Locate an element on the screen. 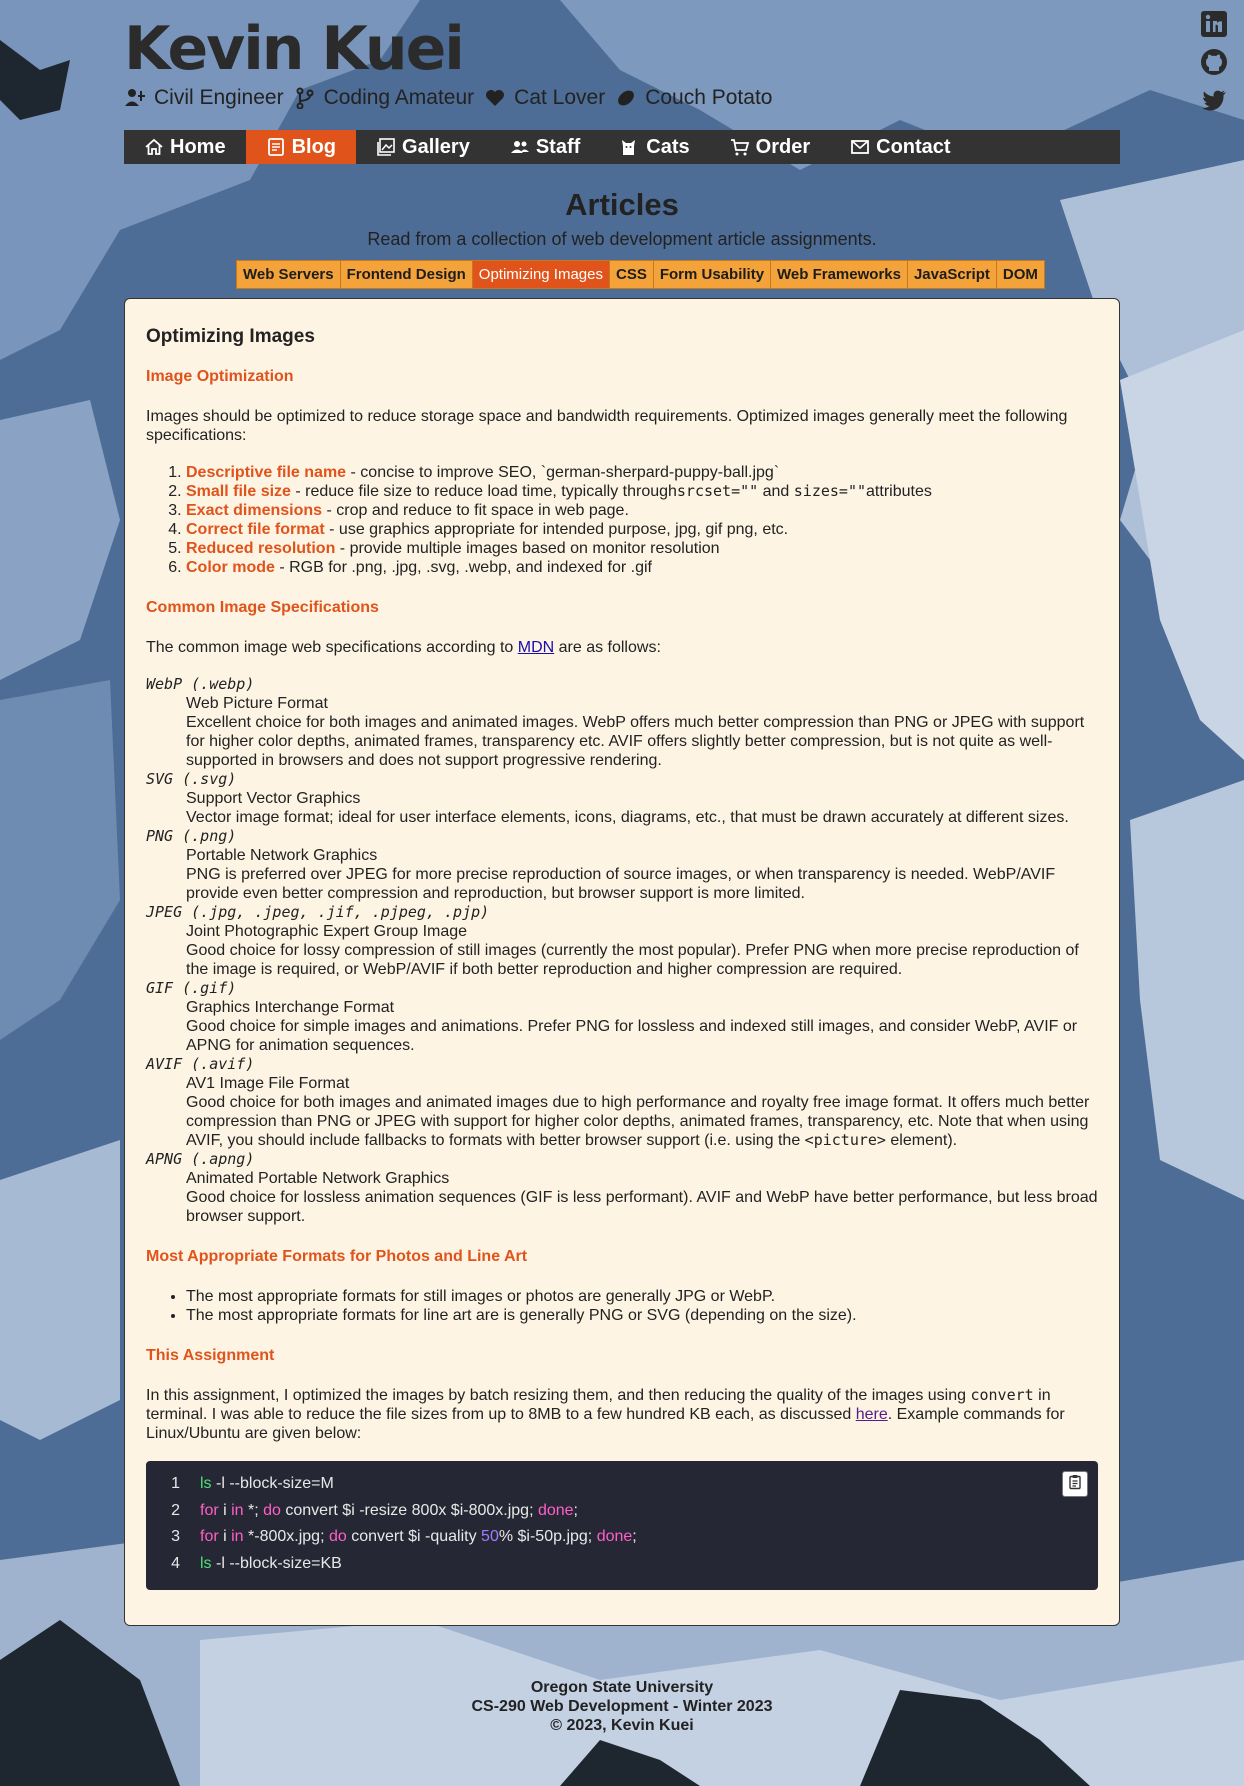 This screenshot has height=1786, width=1244. line-number: 1 is located at coordinates (175, 1483).